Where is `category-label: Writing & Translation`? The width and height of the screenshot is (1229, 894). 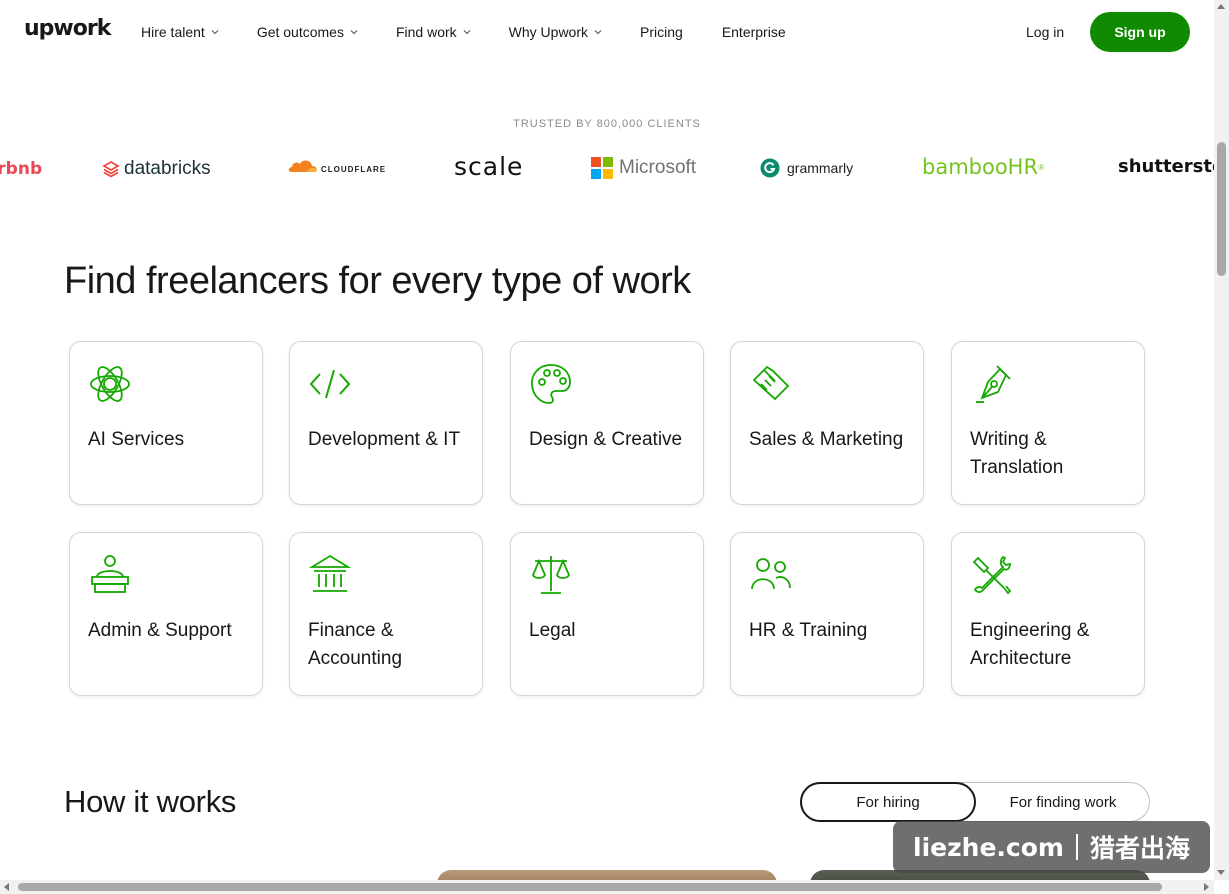
category-label: Writing & Translation is located at coordinates (1017, 453).